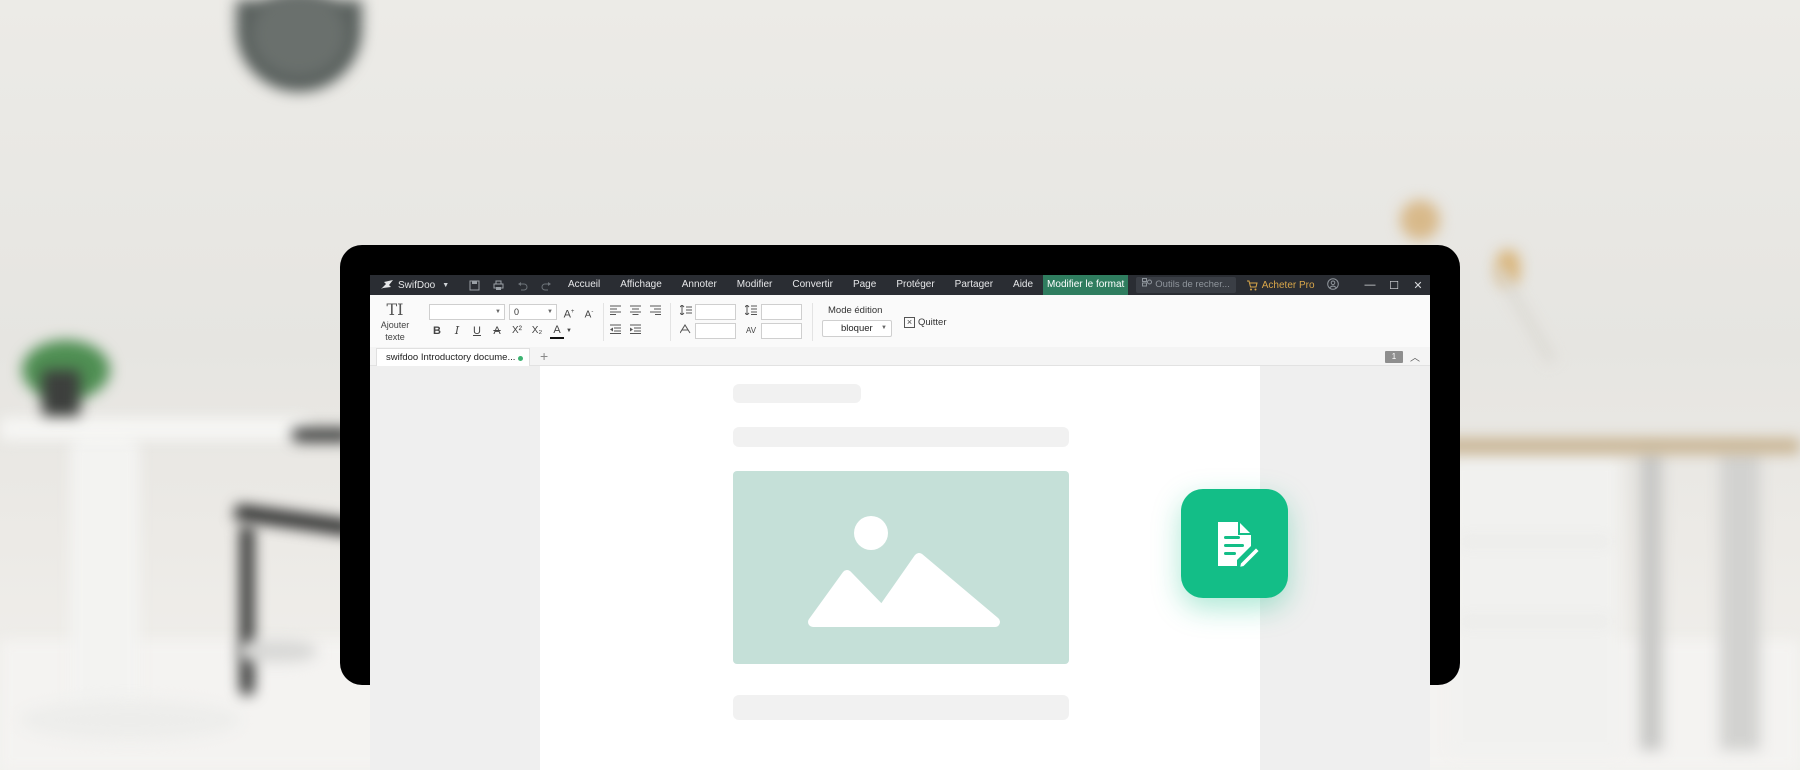 This screenshot has height=770, width=1800. Describe the element at coordinates (751, 330) in the screenshot. I see `character-spacing-icon: AV` at that location.